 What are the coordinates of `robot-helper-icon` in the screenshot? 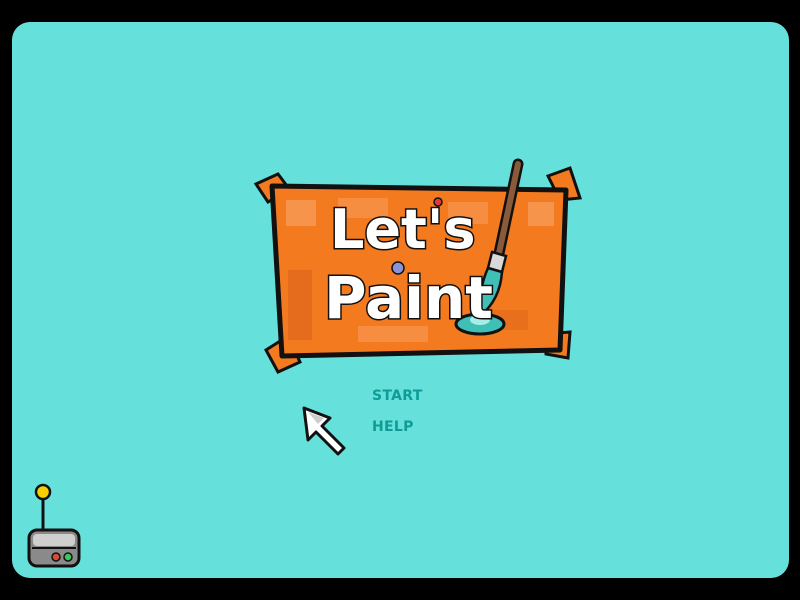 It's located at (56, 527).